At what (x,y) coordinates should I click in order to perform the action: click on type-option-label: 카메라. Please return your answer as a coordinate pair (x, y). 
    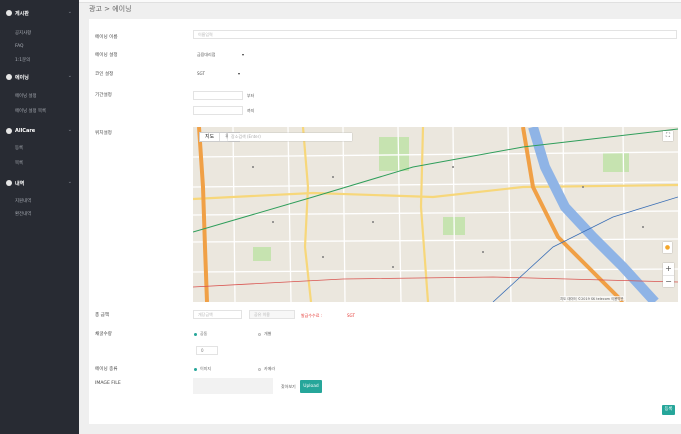
    Looking at the image, I should click on (270, 368).